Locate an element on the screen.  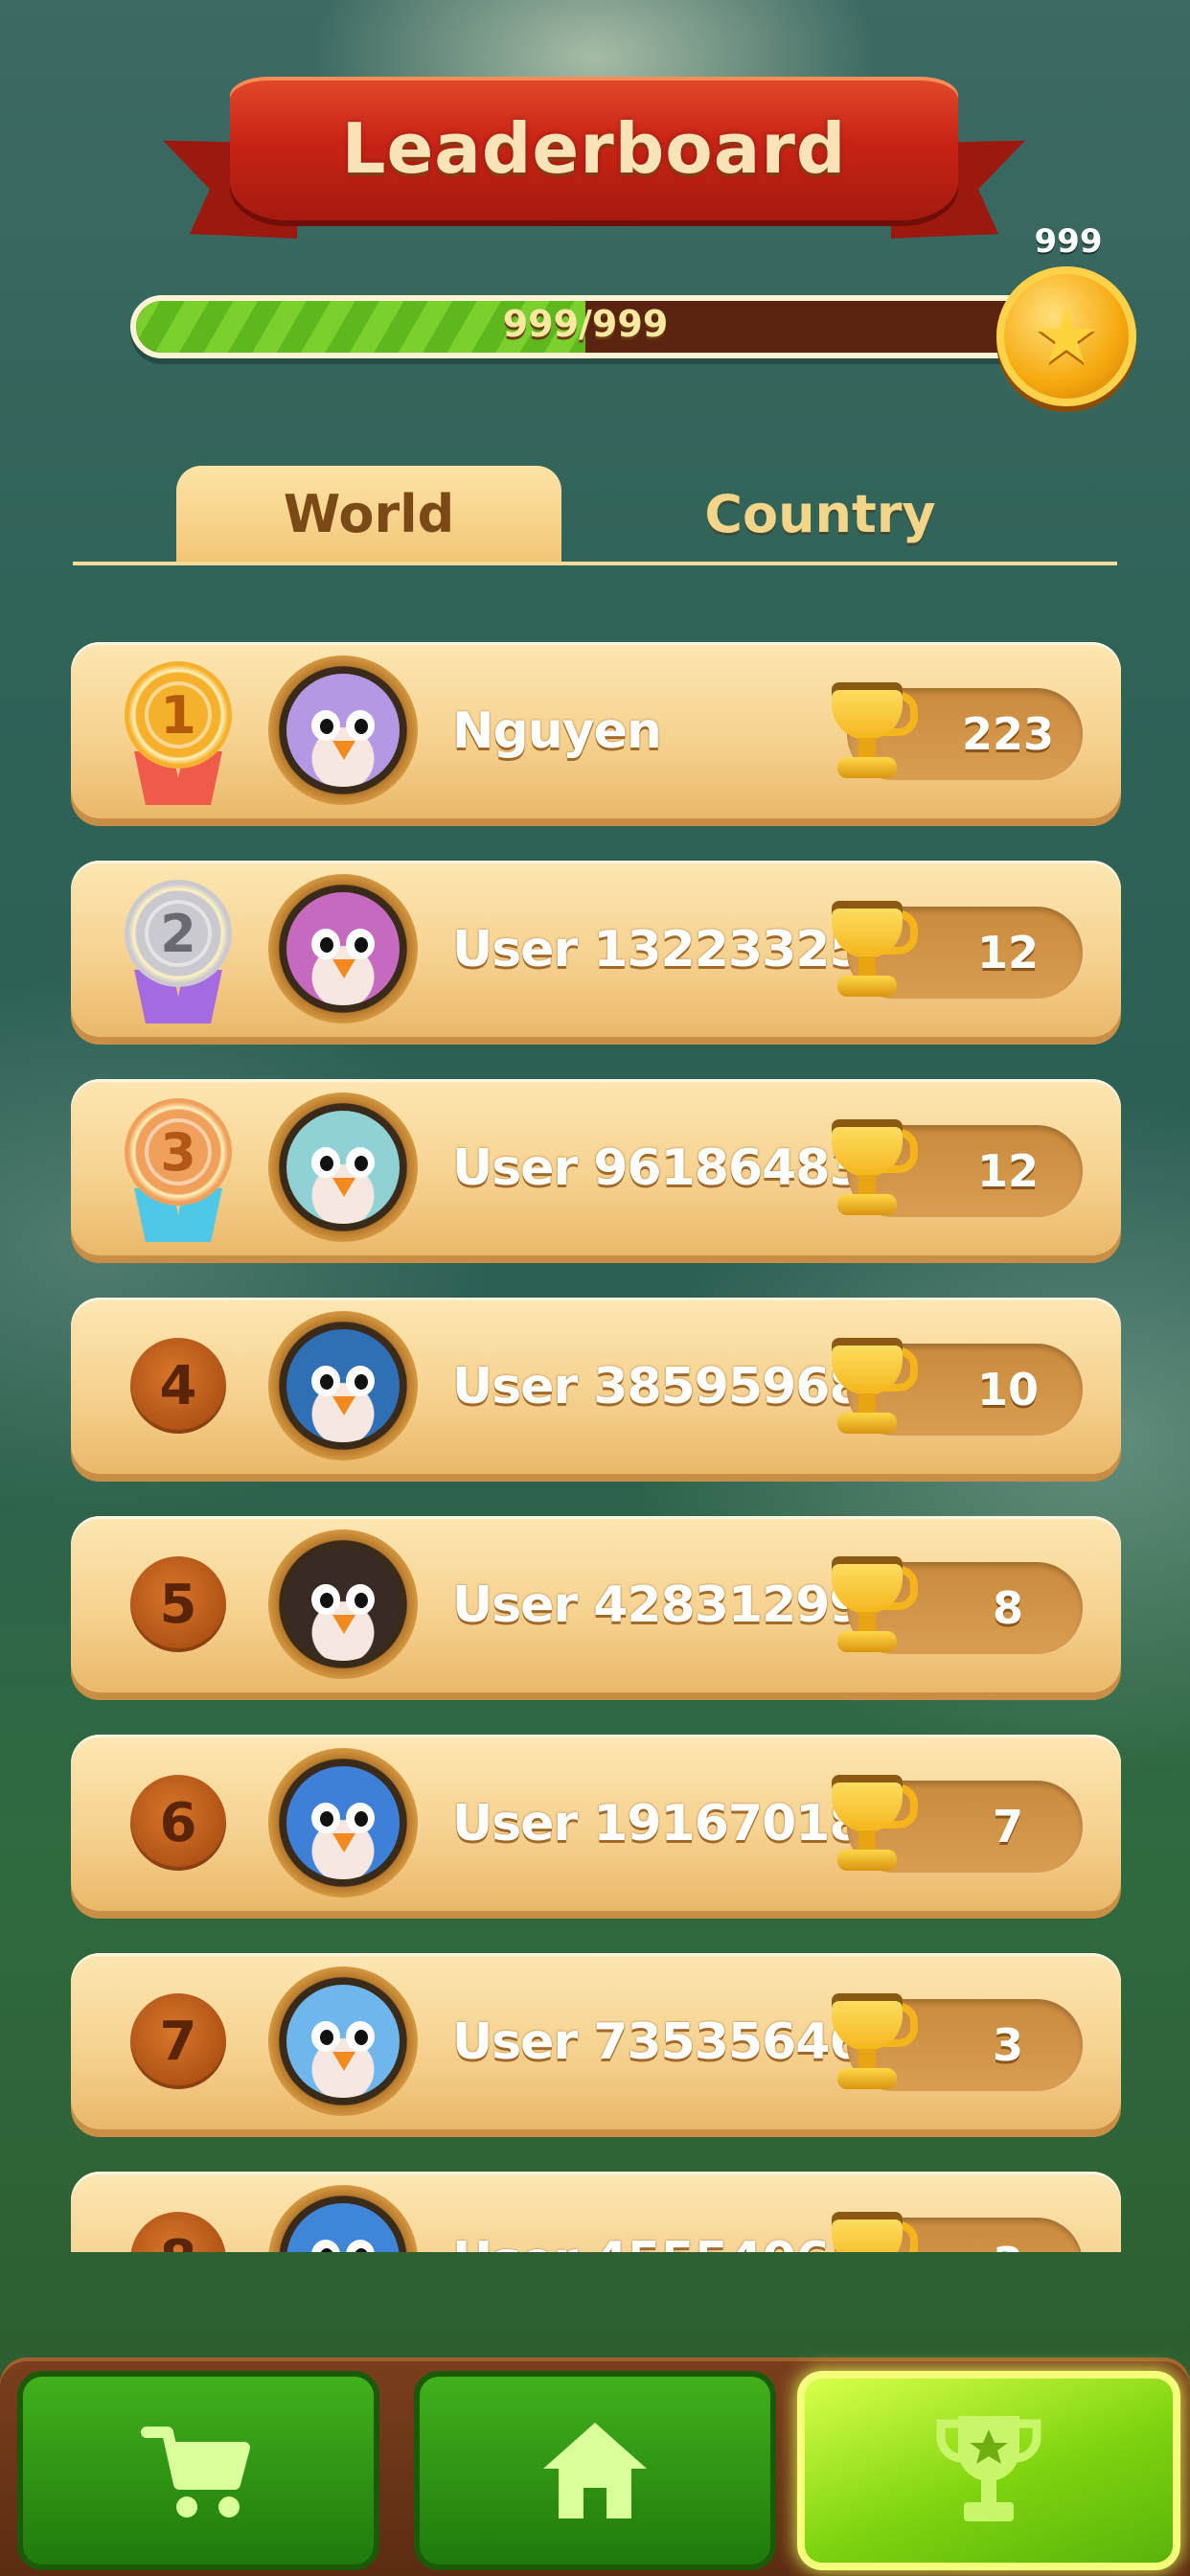
player-name: User 42831299 is located at coordinates (658, 1605).